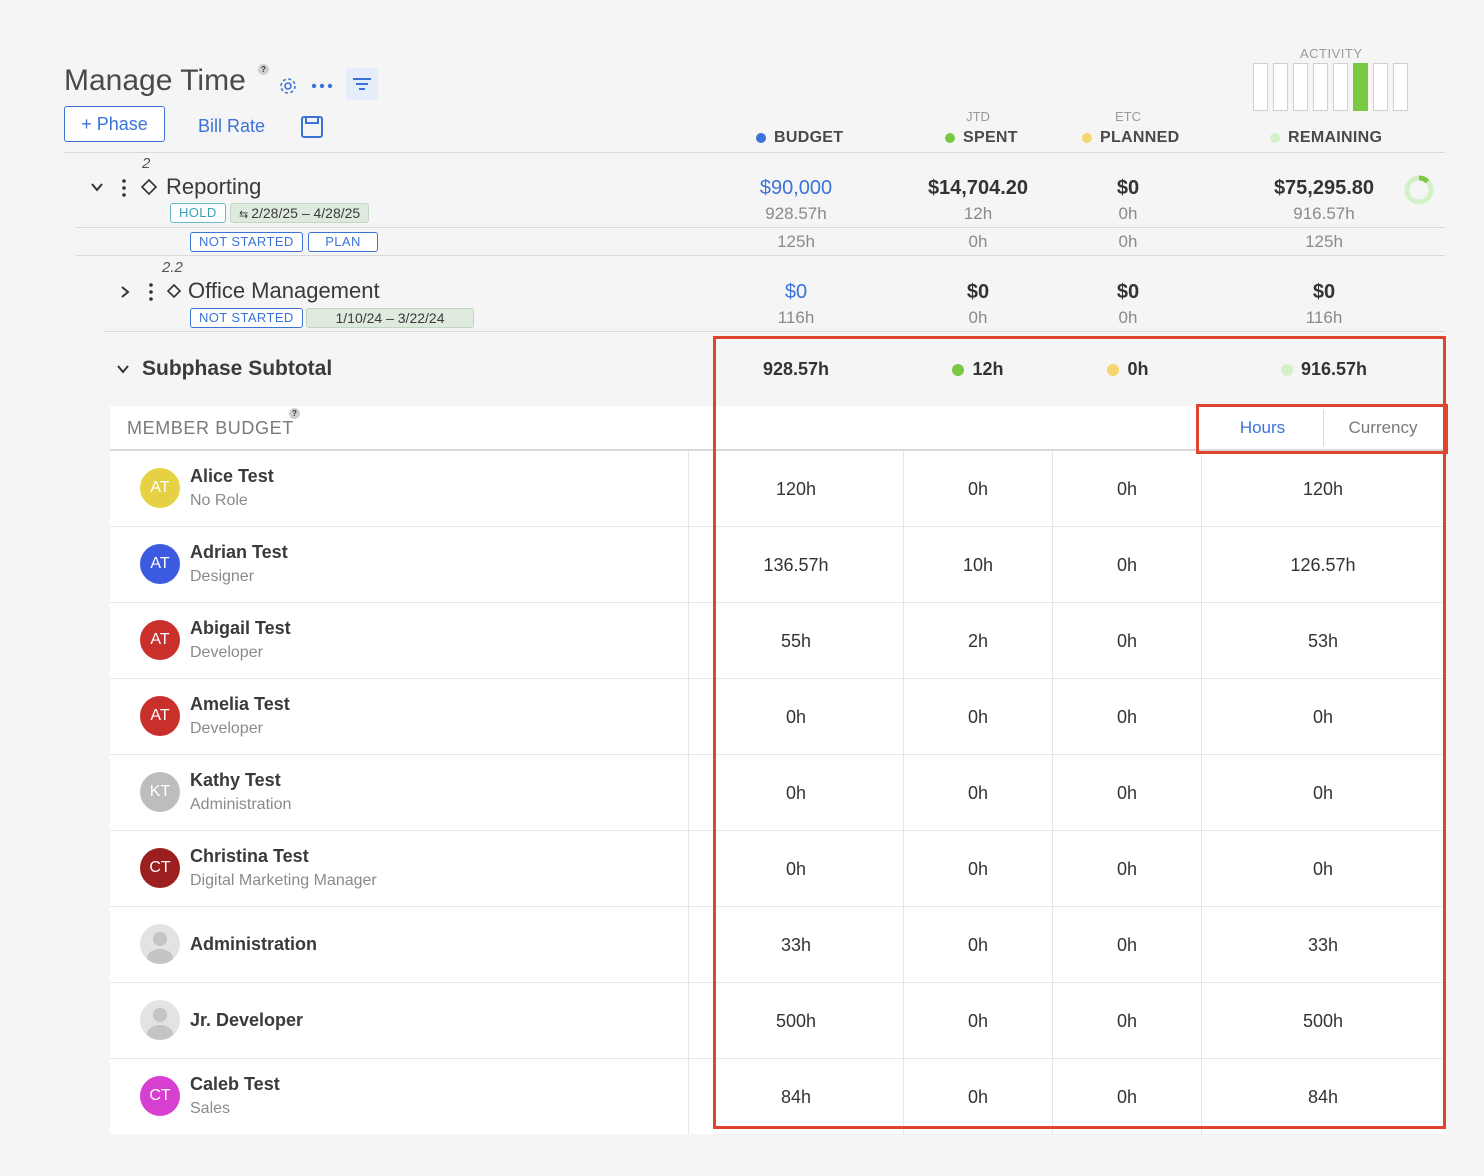 The image size is (1484, 1176). What do you see at coordinates (343, 242) in the screenshot?
I see `status-badge-plan: PLAN` at bounding box center [343, 242].